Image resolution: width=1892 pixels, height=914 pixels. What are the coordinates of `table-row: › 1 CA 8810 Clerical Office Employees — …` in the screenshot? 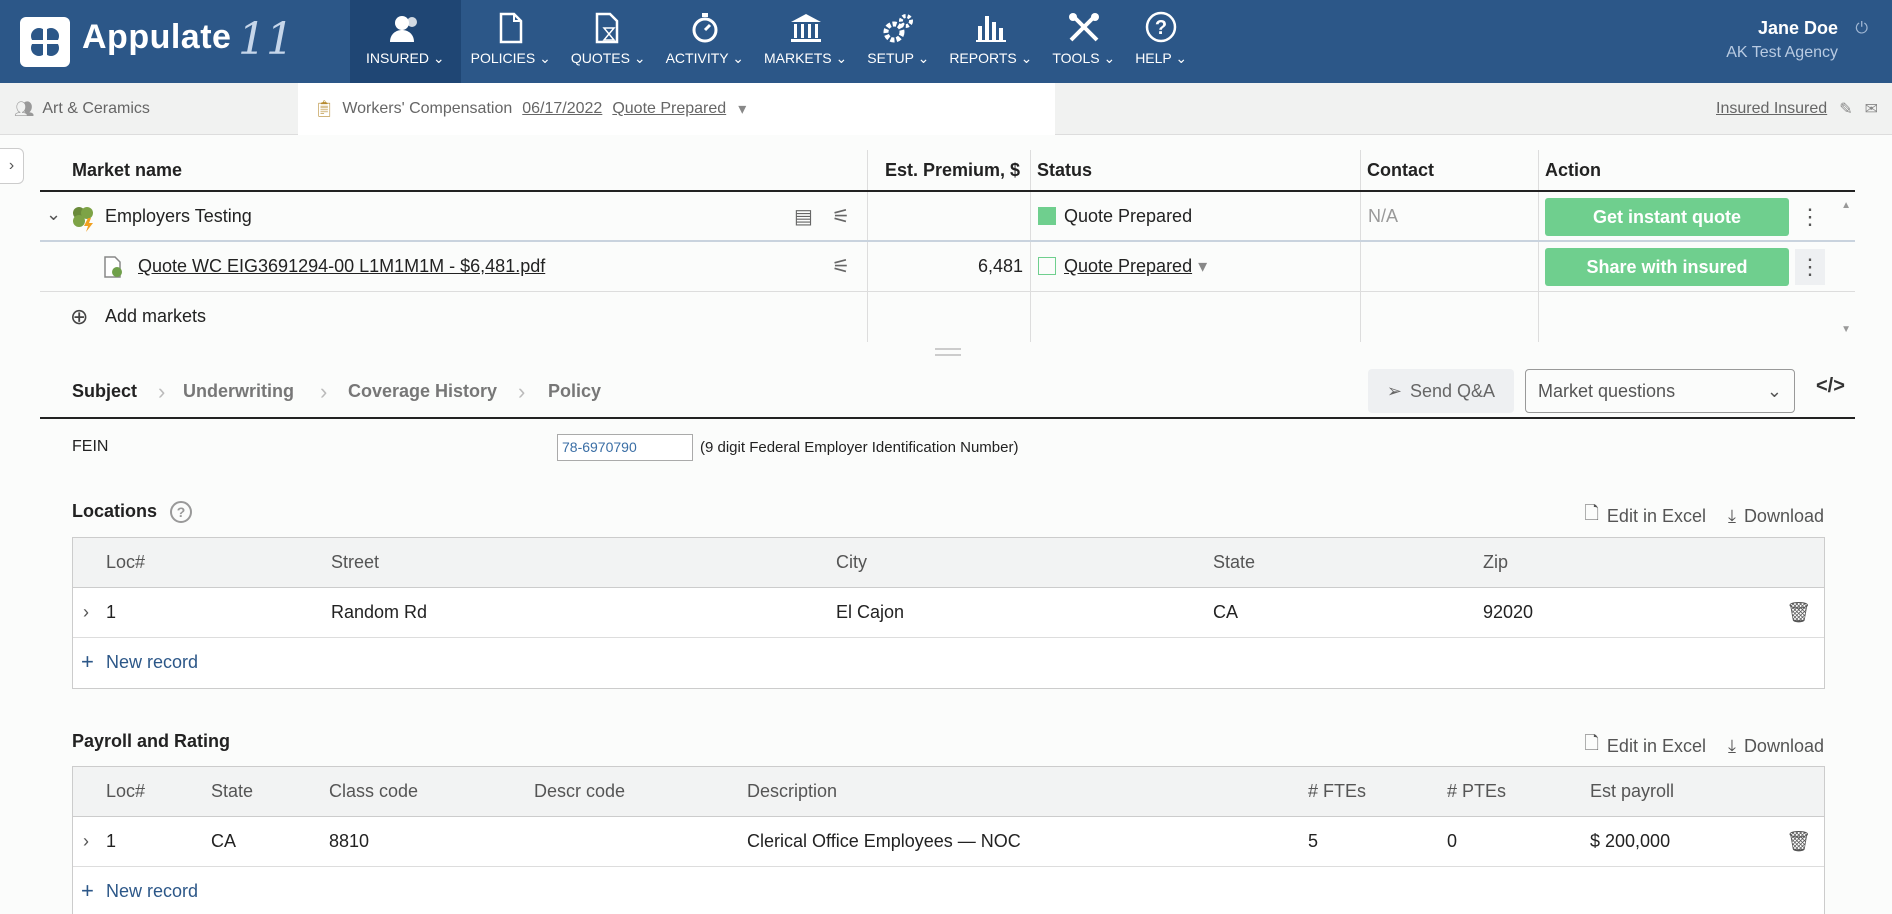 It's located at (948, 842).